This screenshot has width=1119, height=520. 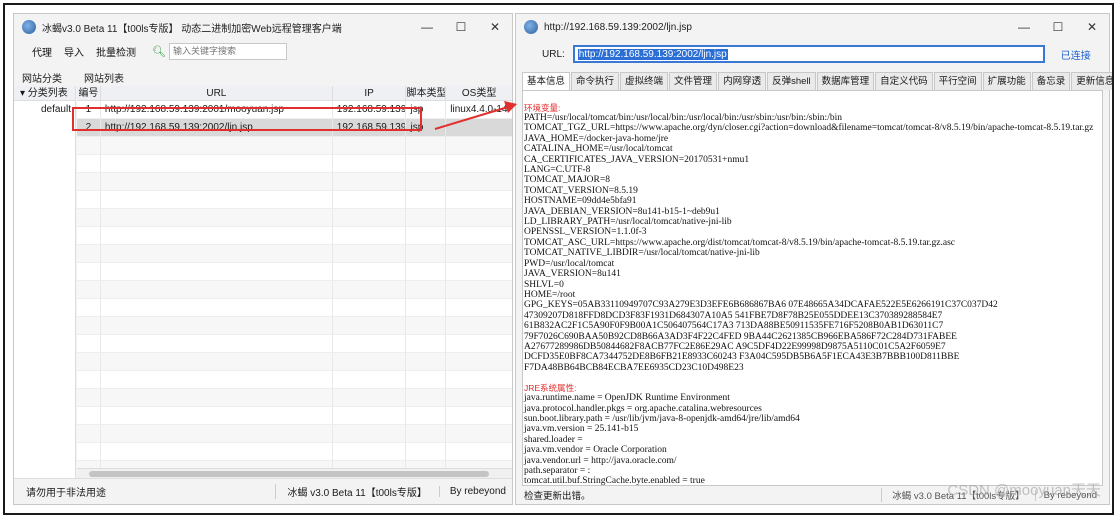 I want to click on env-section-title: 环境变量:, so click(x=542, y=108).